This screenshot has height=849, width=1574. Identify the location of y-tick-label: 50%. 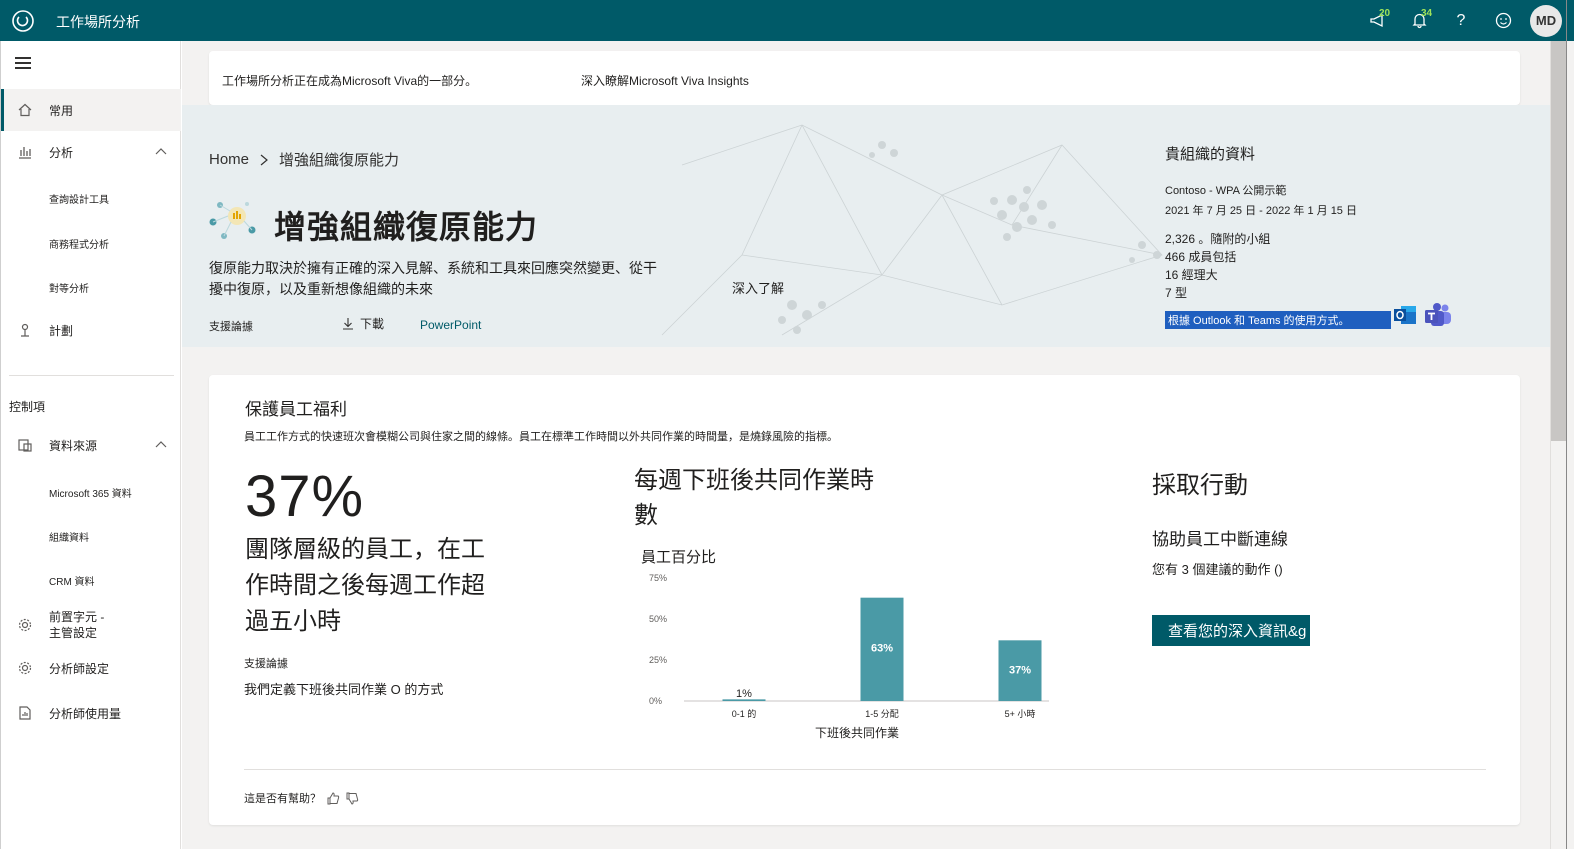
(658, 619).